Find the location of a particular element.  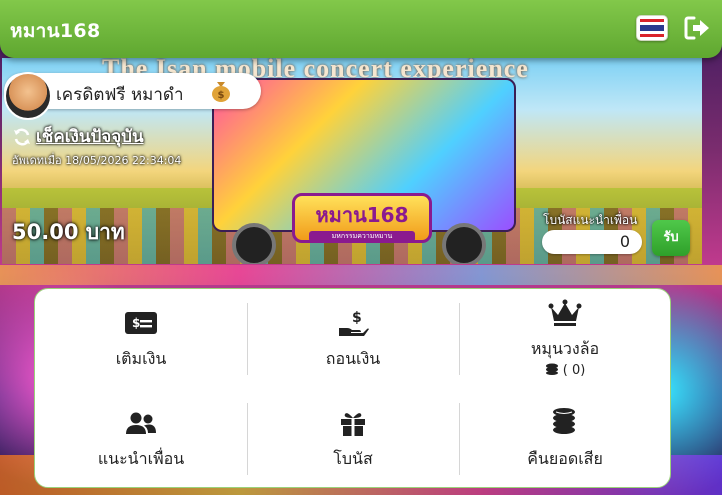

users-icon is located at coordinates (141, 423).